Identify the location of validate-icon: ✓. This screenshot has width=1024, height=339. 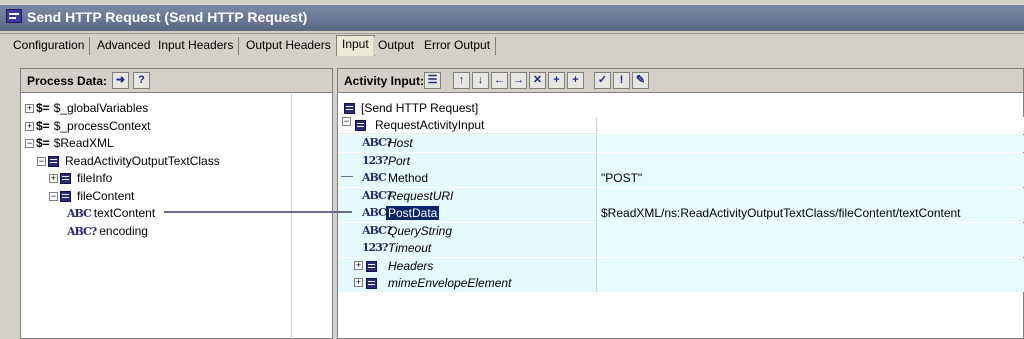
(602, 80).